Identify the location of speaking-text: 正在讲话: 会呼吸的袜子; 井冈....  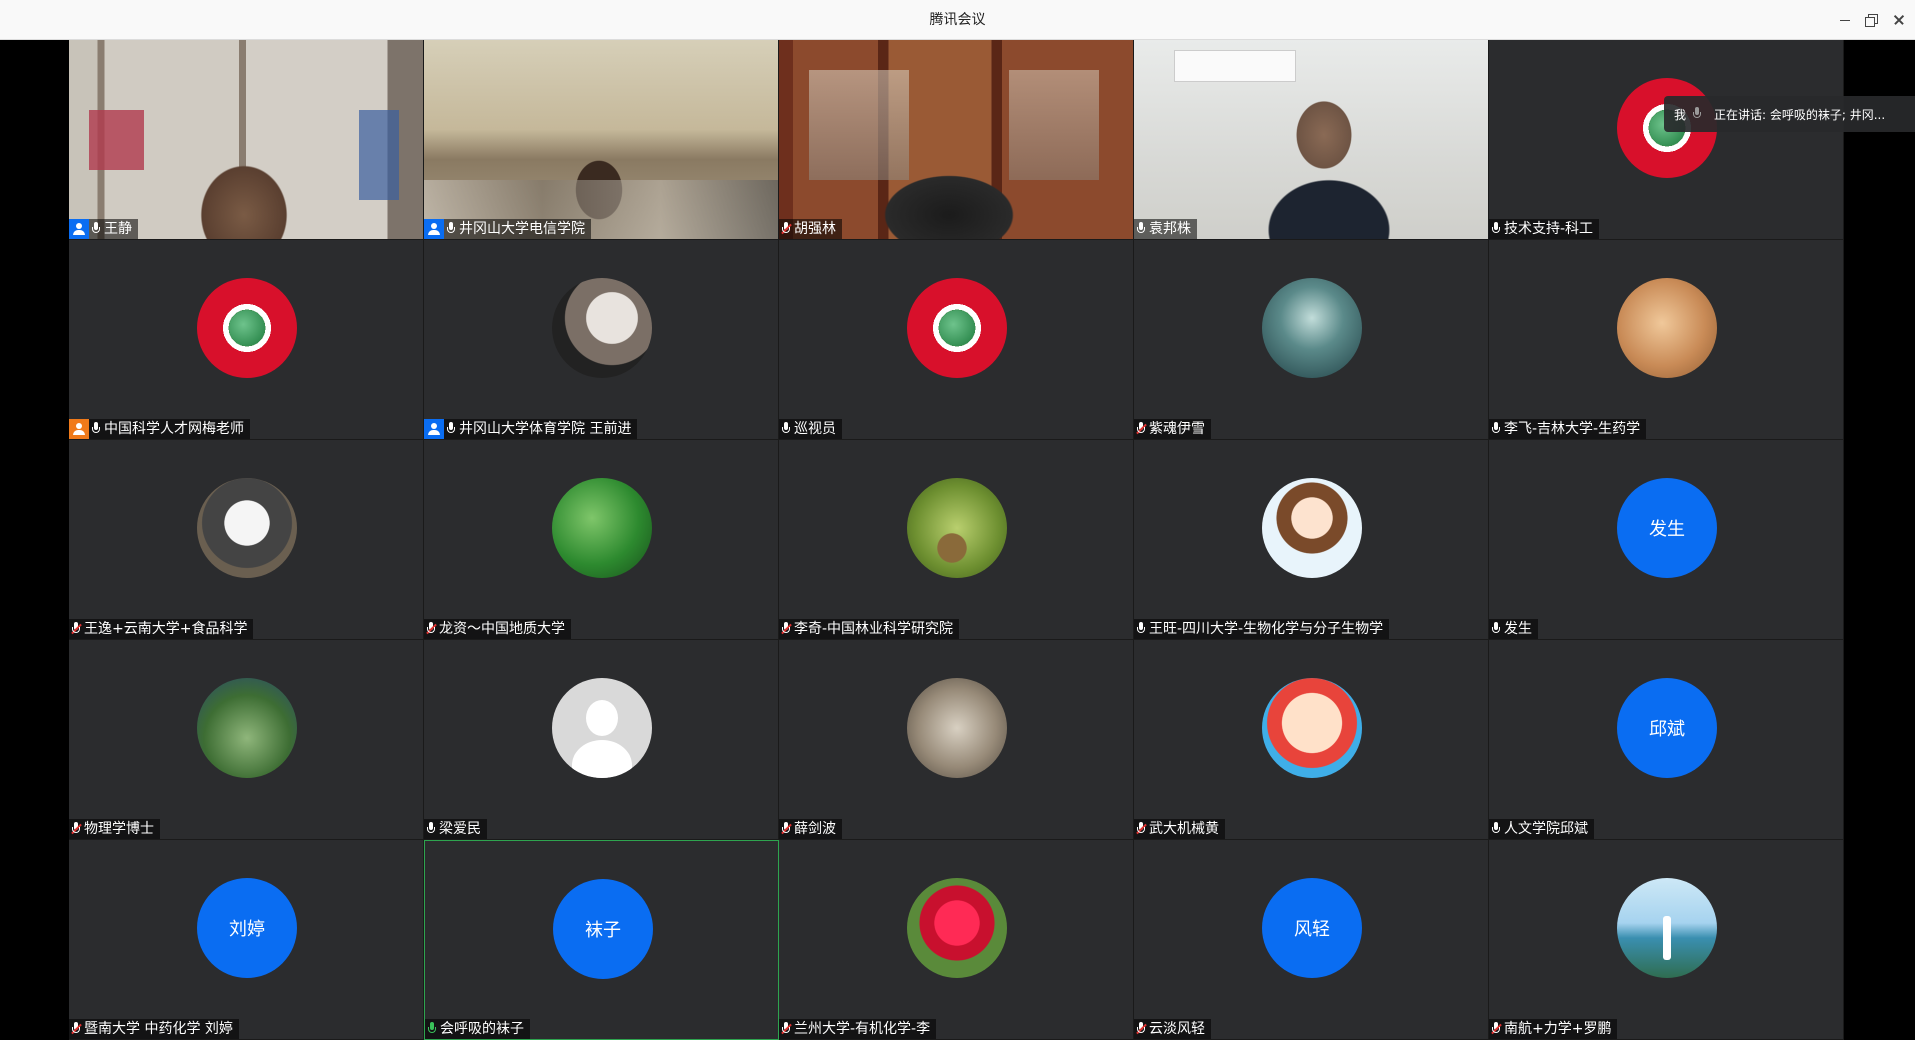
(1800, 114).